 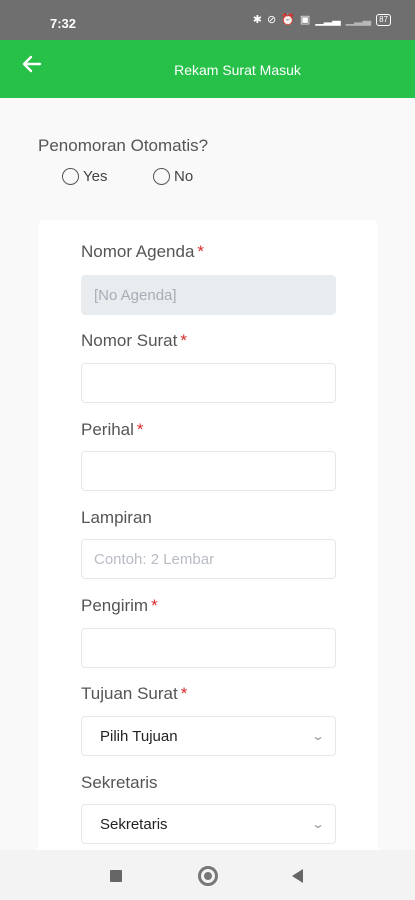 What do you see at coordinates (63, 23) in the screenshot?
I see `status-time: 7:32` at bounding box center [63, 23].